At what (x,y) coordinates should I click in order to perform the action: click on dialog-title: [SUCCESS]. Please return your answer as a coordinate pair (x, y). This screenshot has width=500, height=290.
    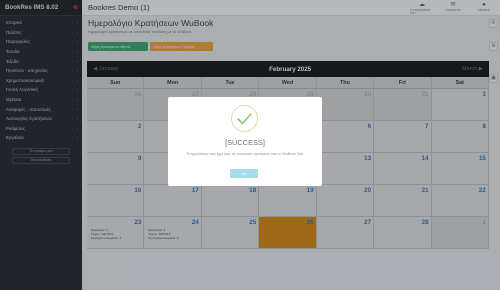
    Looking at the image, I should click on (245, 142).